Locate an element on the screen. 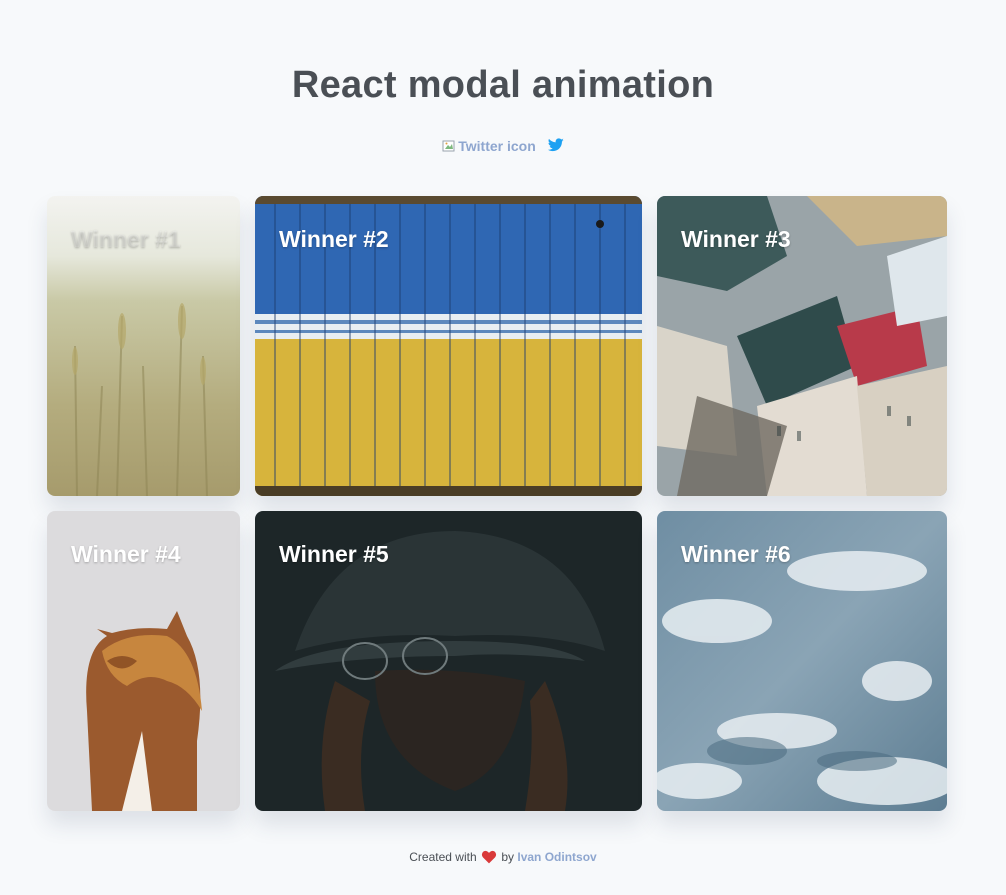 Image resolution: width=1006 pixels, height=895 pixels. winner-card-1: Winner #1 is located at coordinates (143, 346).